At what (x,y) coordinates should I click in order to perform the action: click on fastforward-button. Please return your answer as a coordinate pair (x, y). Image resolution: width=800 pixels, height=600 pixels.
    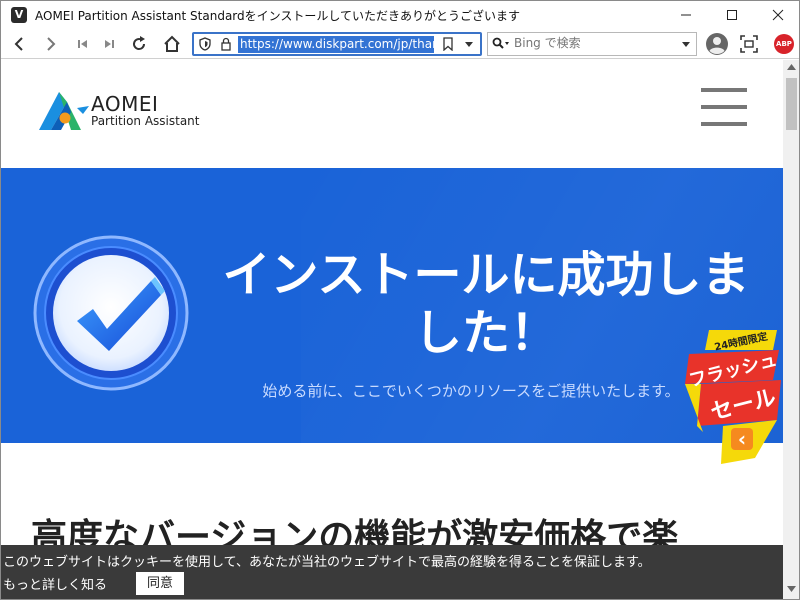
    Looking at the image, I should click on (109, 44).